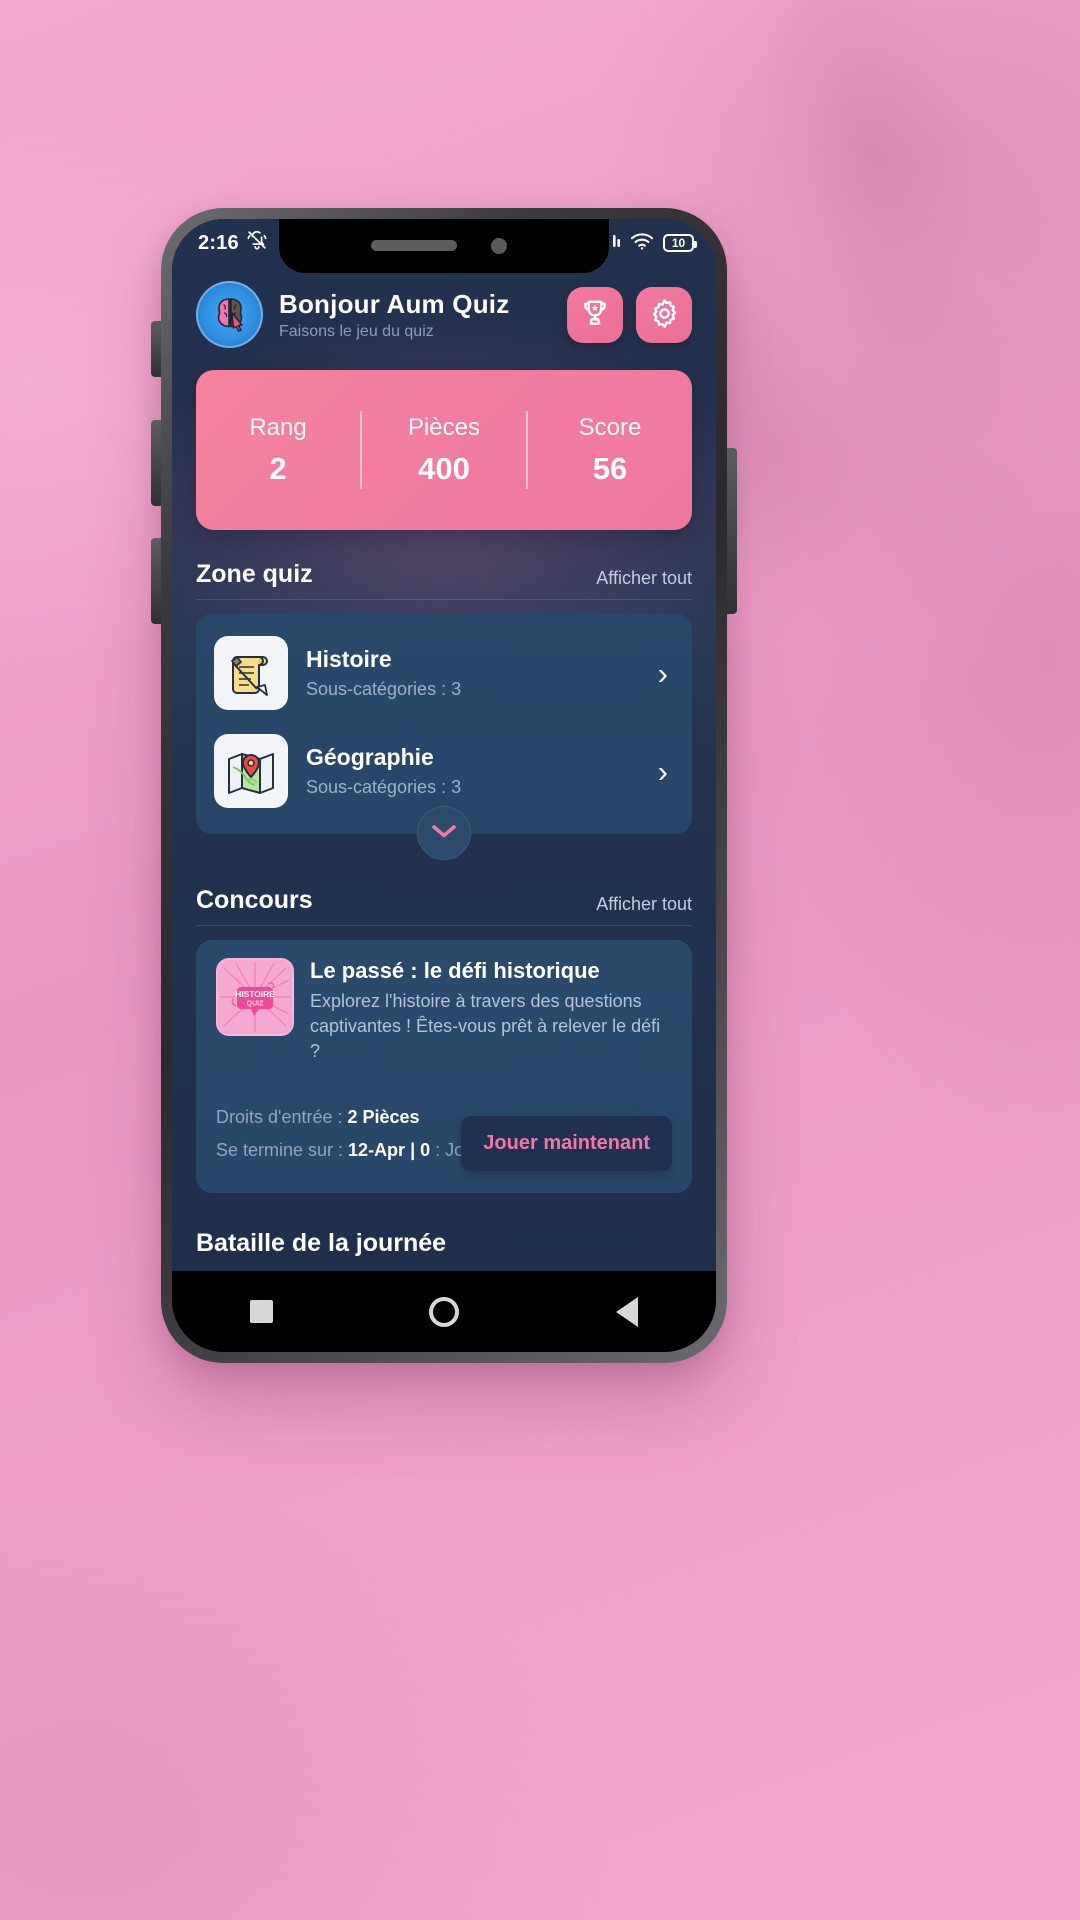 This screenshot has width=1080, height=1920. I want to click on volume-up-button, so click(156, 463).